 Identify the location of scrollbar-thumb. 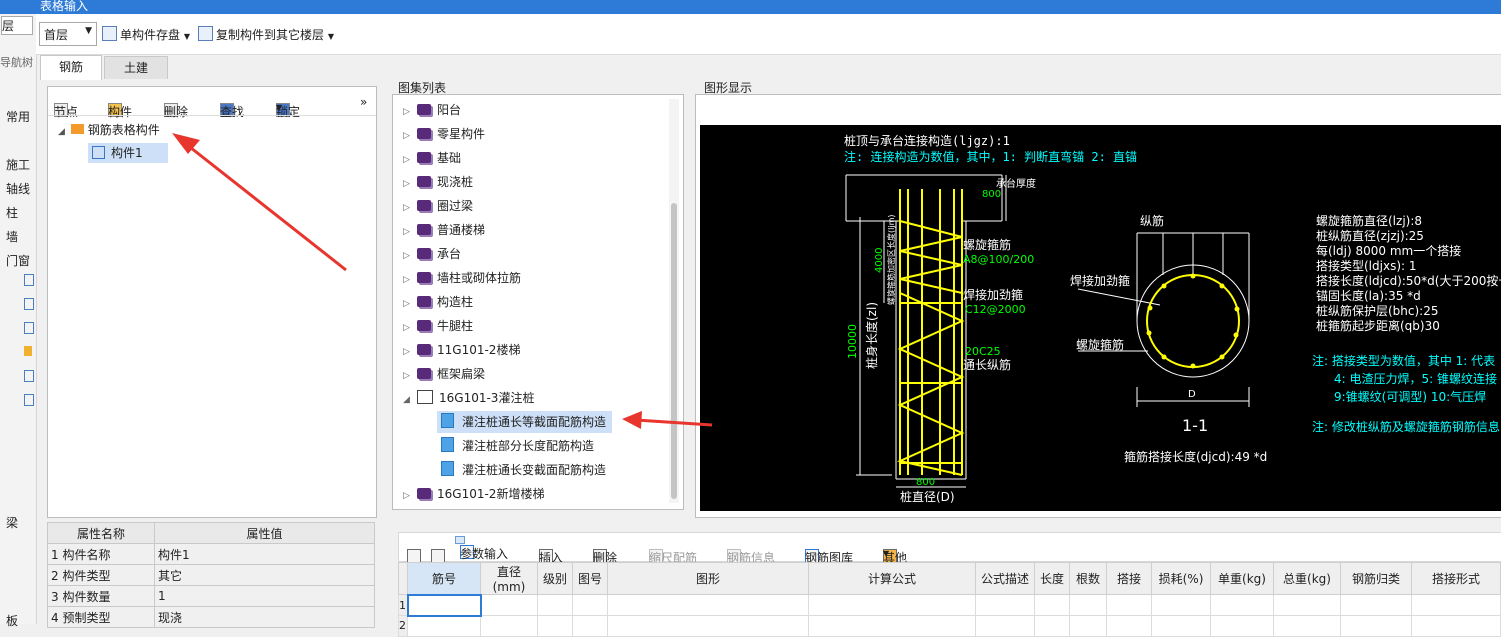
(674, 351).